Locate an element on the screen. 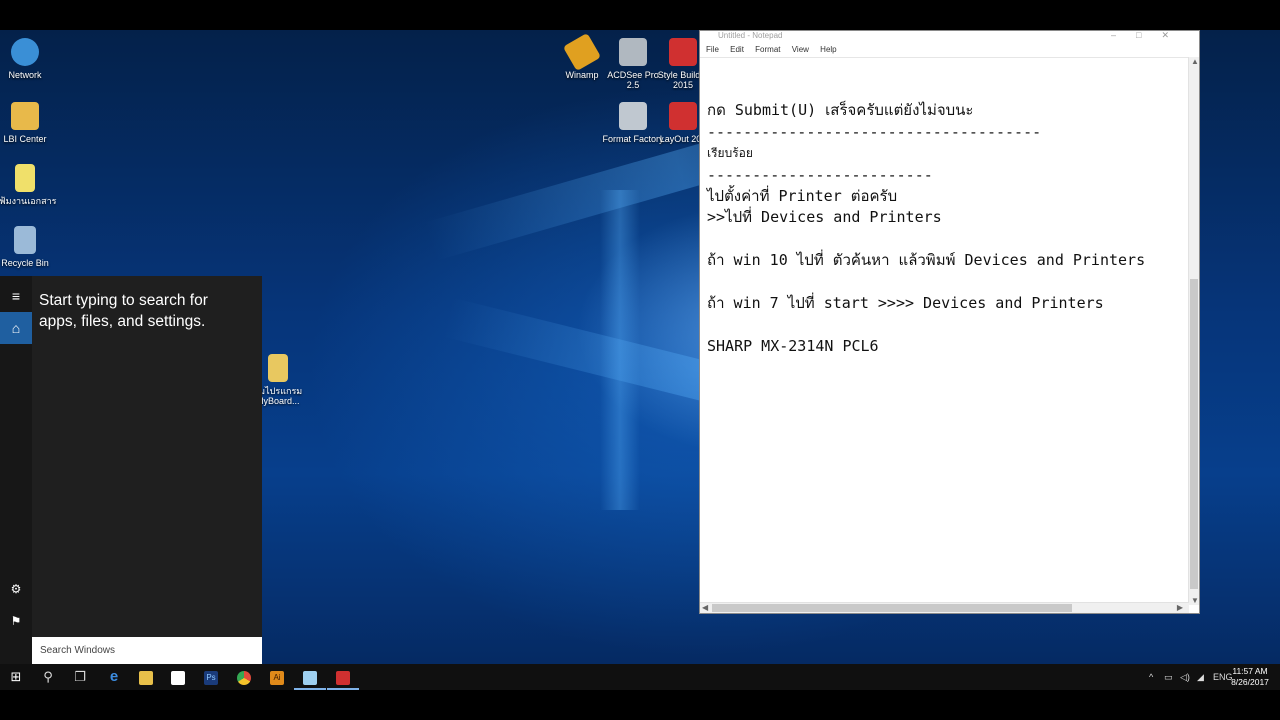 The width and height of the screenshot is (1280, 720). desktop-icon-label: LBI Center is located at coordinates (25, 139).